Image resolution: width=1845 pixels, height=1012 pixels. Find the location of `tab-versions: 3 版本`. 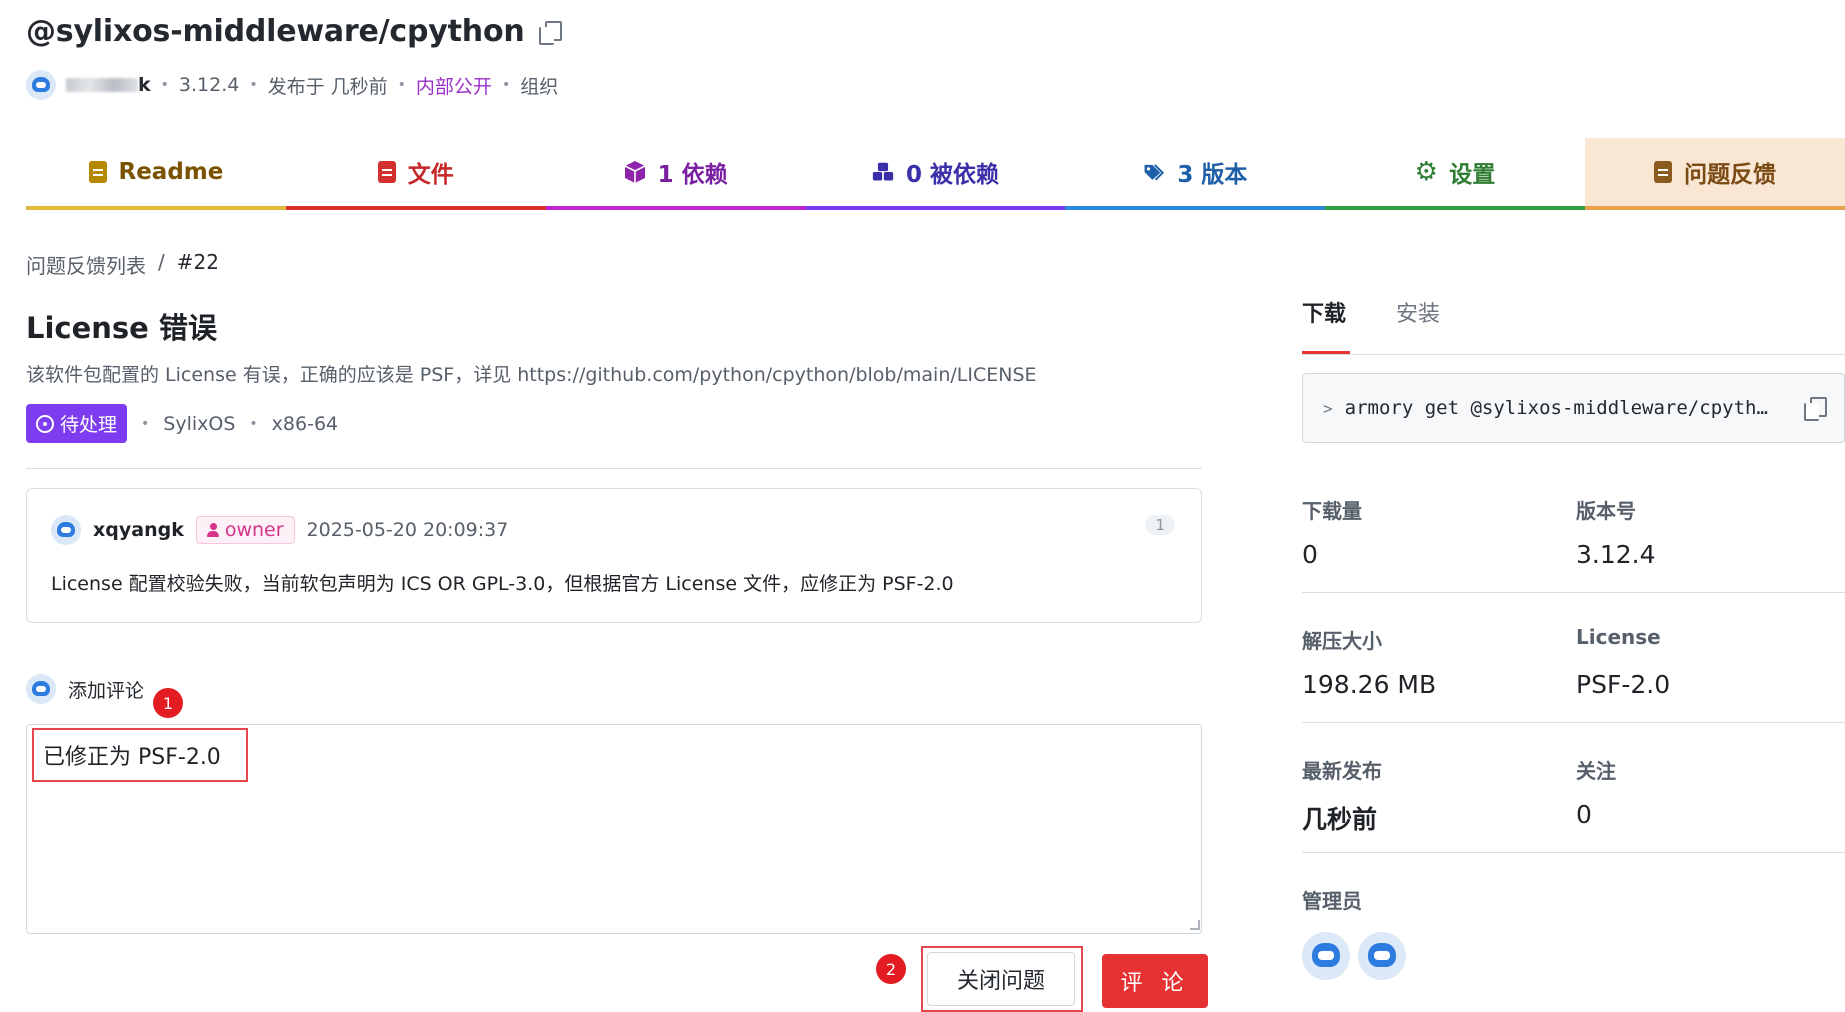

tab-versions: 3 版本 is located at coordinates (1195, 174).